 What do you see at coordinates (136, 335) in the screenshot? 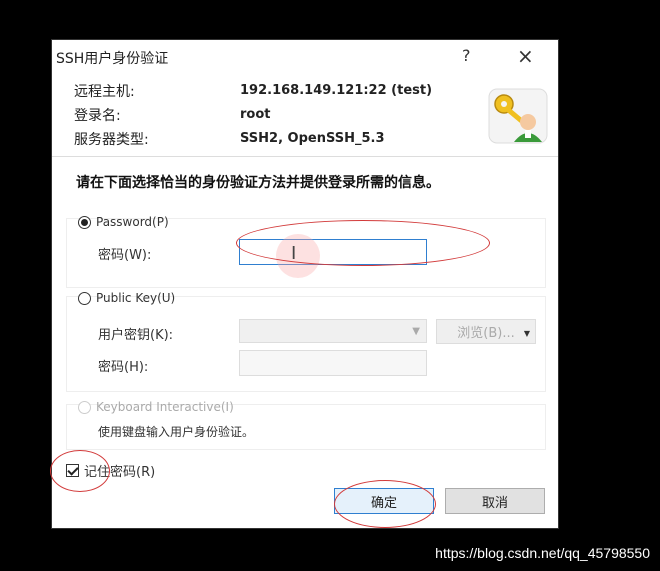
I see `user-key-label: 用户密钥(K):` at bounding box center [136, 335].